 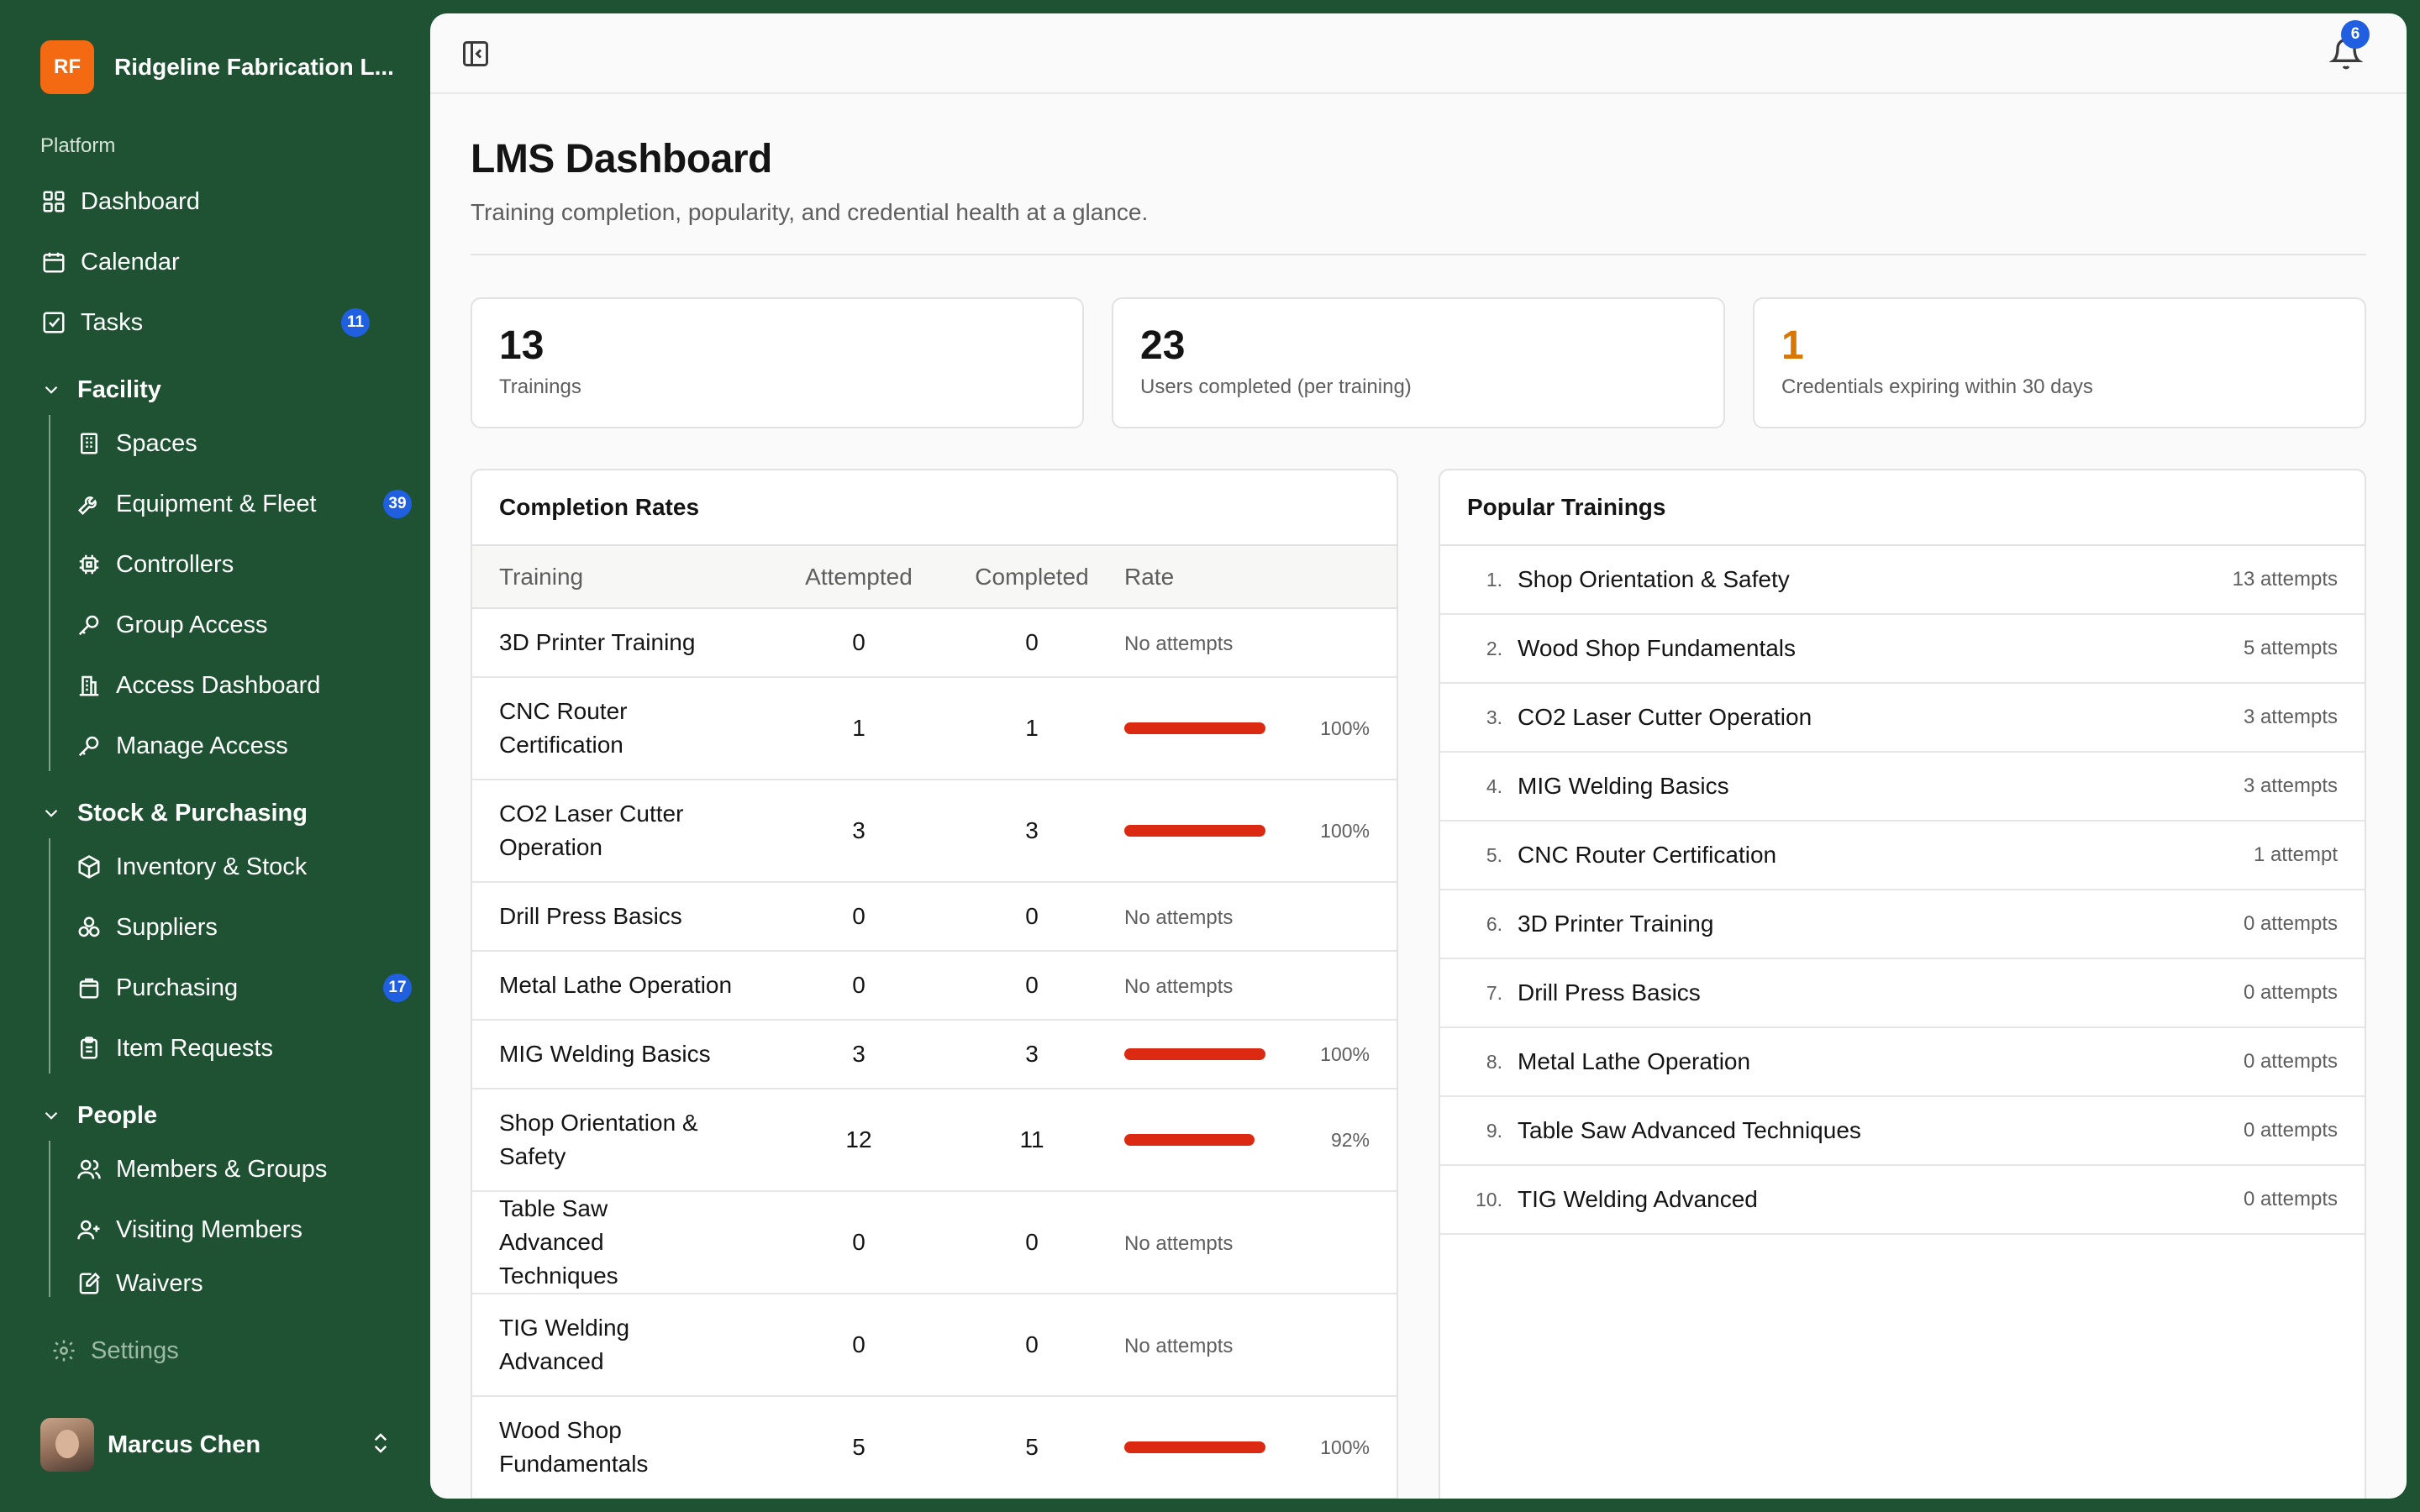 I want to click on list-item: 3. CO2 Laser Cutter Operation 3 attempts, so click(x=1903, y=718).